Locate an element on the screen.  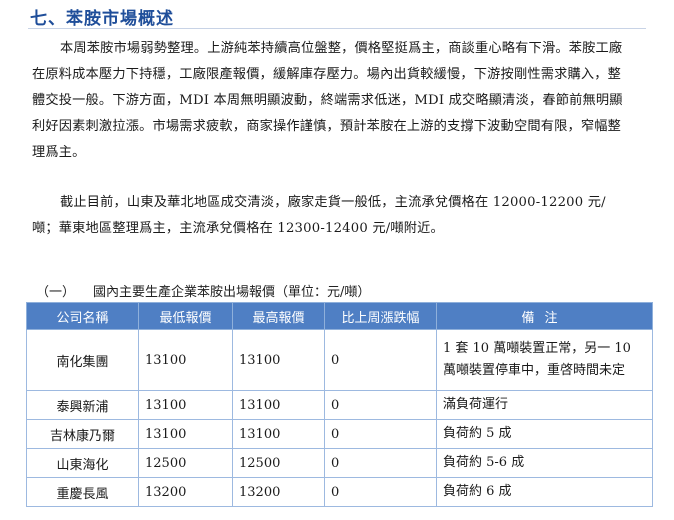
company-cell: 重慶長風 is located at coordinates (82, 492).